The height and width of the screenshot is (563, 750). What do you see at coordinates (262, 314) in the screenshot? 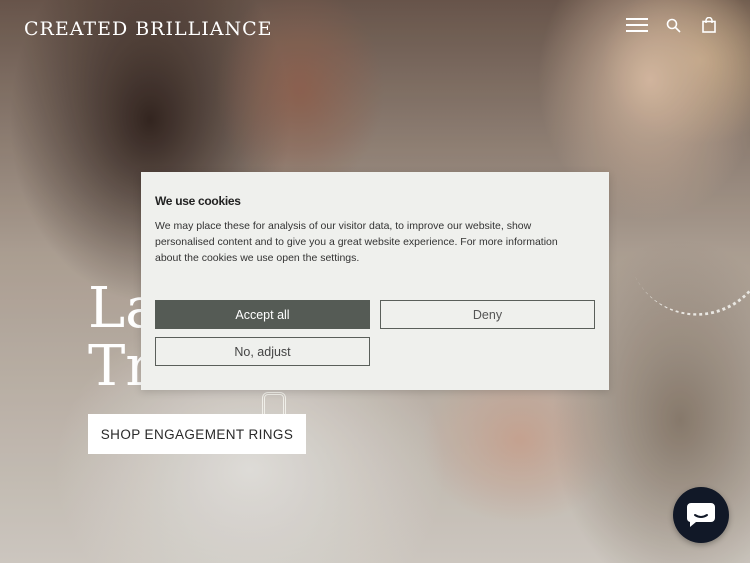
I see `accept-all-button: Accept all` at bounding box center [262, 314].